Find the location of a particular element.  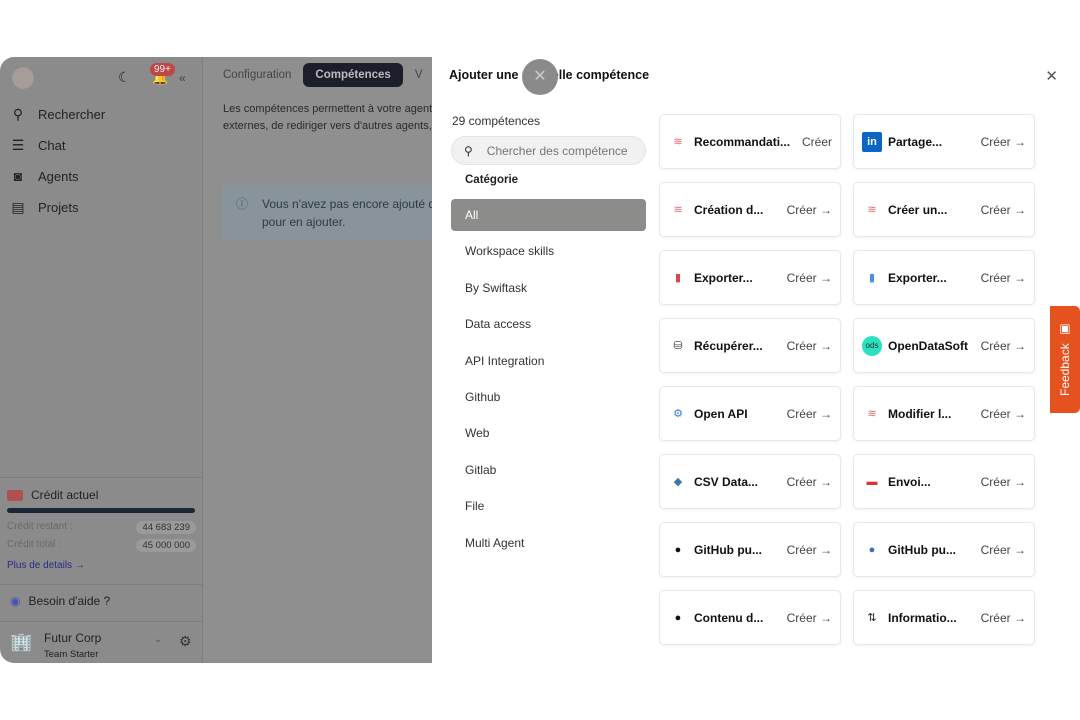

category-item: File is located at coordinates (548, 506).